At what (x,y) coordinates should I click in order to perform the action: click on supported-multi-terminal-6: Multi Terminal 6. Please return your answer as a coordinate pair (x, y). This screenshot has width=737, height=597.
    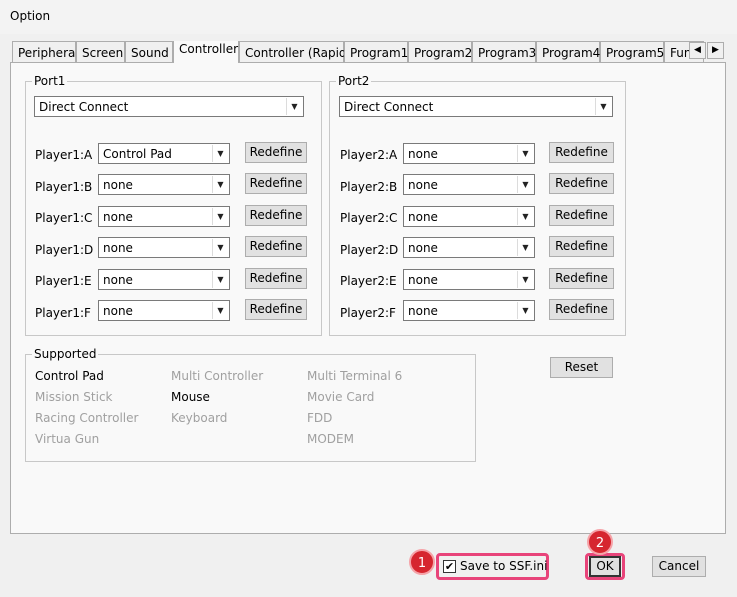
    Looking at the image, I should click on (355, 376).